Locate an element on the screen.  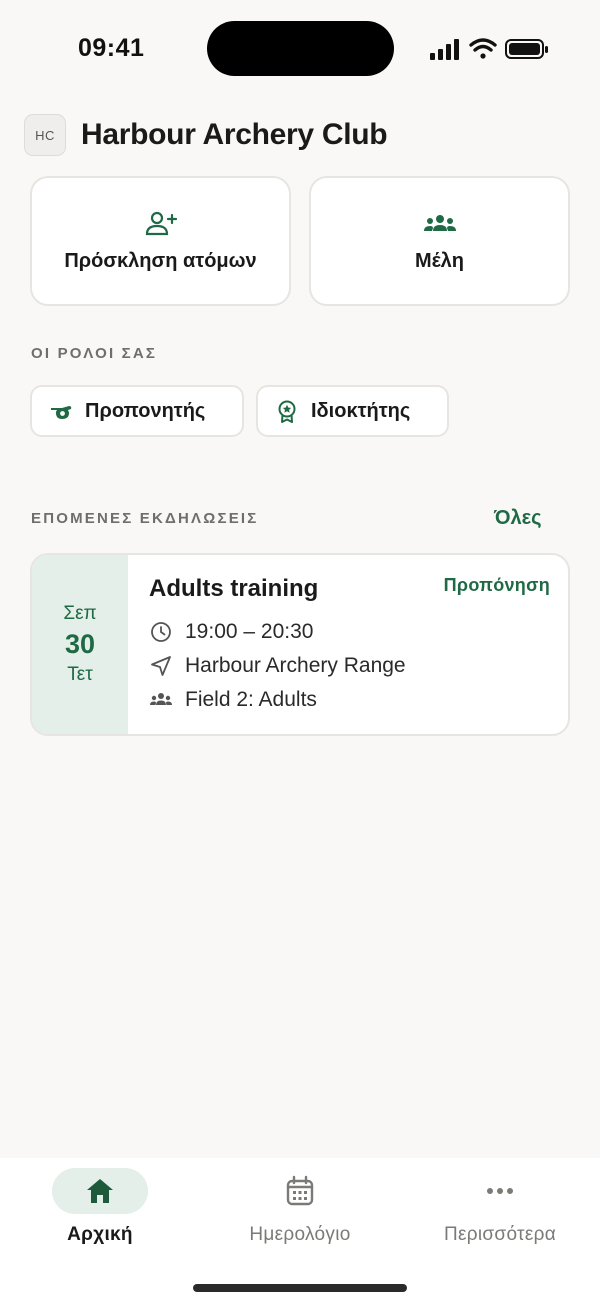
events-section-label: ΕΠΟΜΕΝΕΣ ΕΚΔΗΛΩΣΕΙΣ is located at coordinates (145, 518).